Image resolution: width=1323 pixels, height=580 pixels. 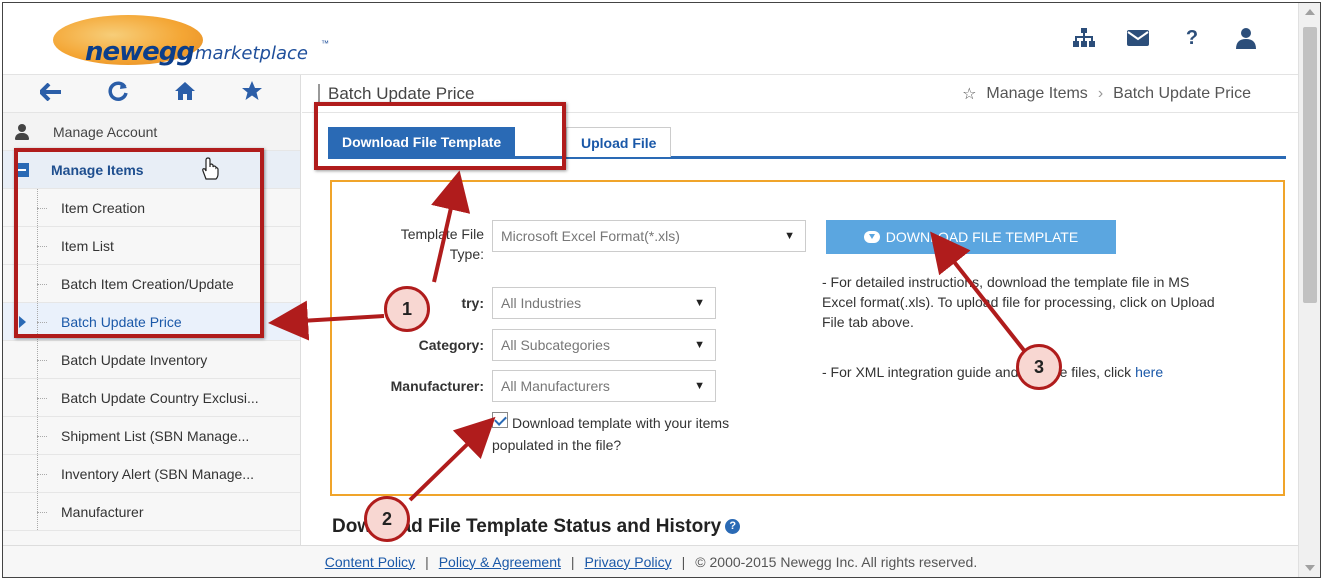 I want to click on category-select: All Subcategories ▼, so click(x=604, y=345).